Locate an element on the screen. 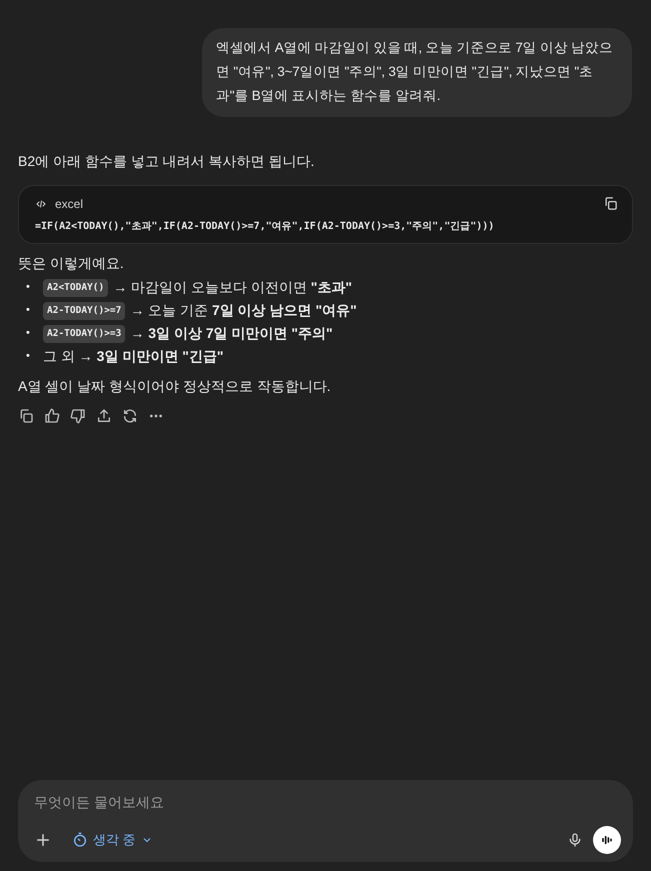 This screenshot has width=651, height=871. share-icon is located at coordinates (104, 416).